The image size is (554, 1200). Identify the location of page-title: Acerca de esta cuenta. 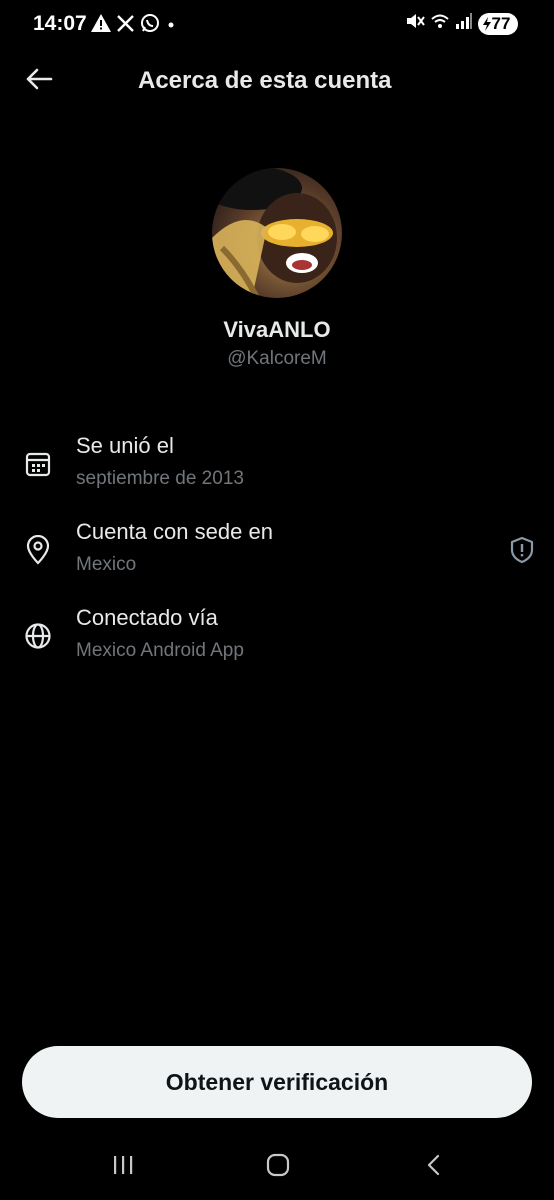
(265, 80).